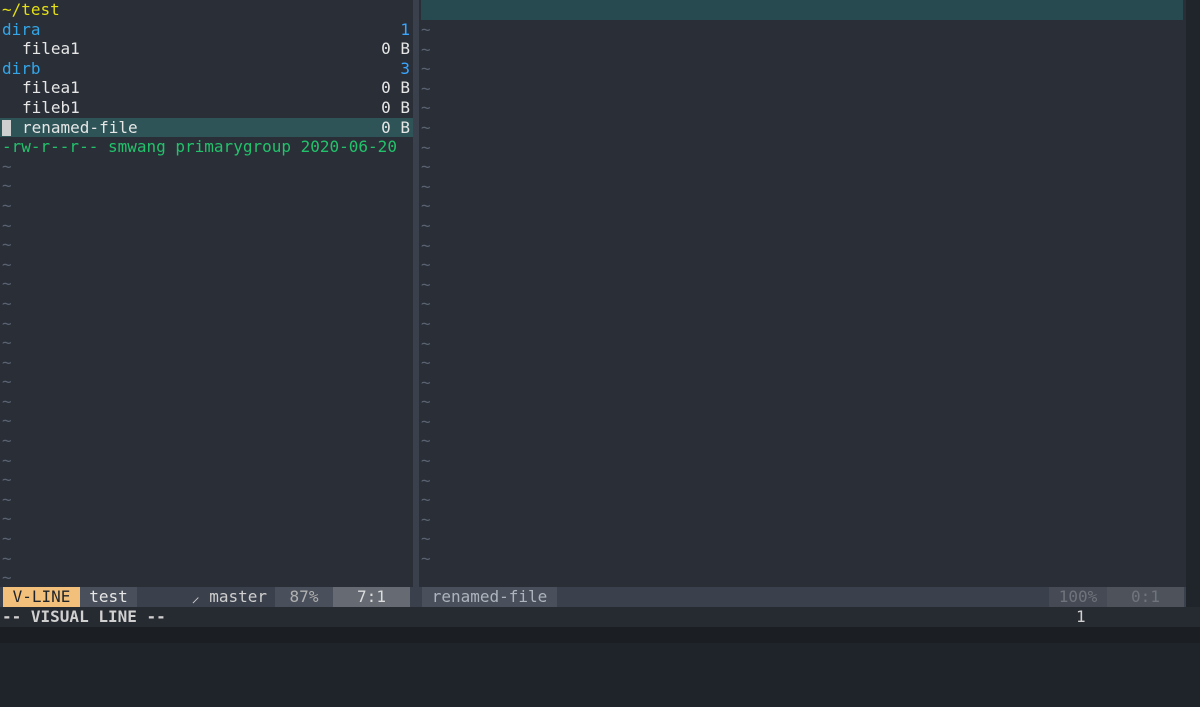  I want to click on file-name: fileb1, so click(51, 107).